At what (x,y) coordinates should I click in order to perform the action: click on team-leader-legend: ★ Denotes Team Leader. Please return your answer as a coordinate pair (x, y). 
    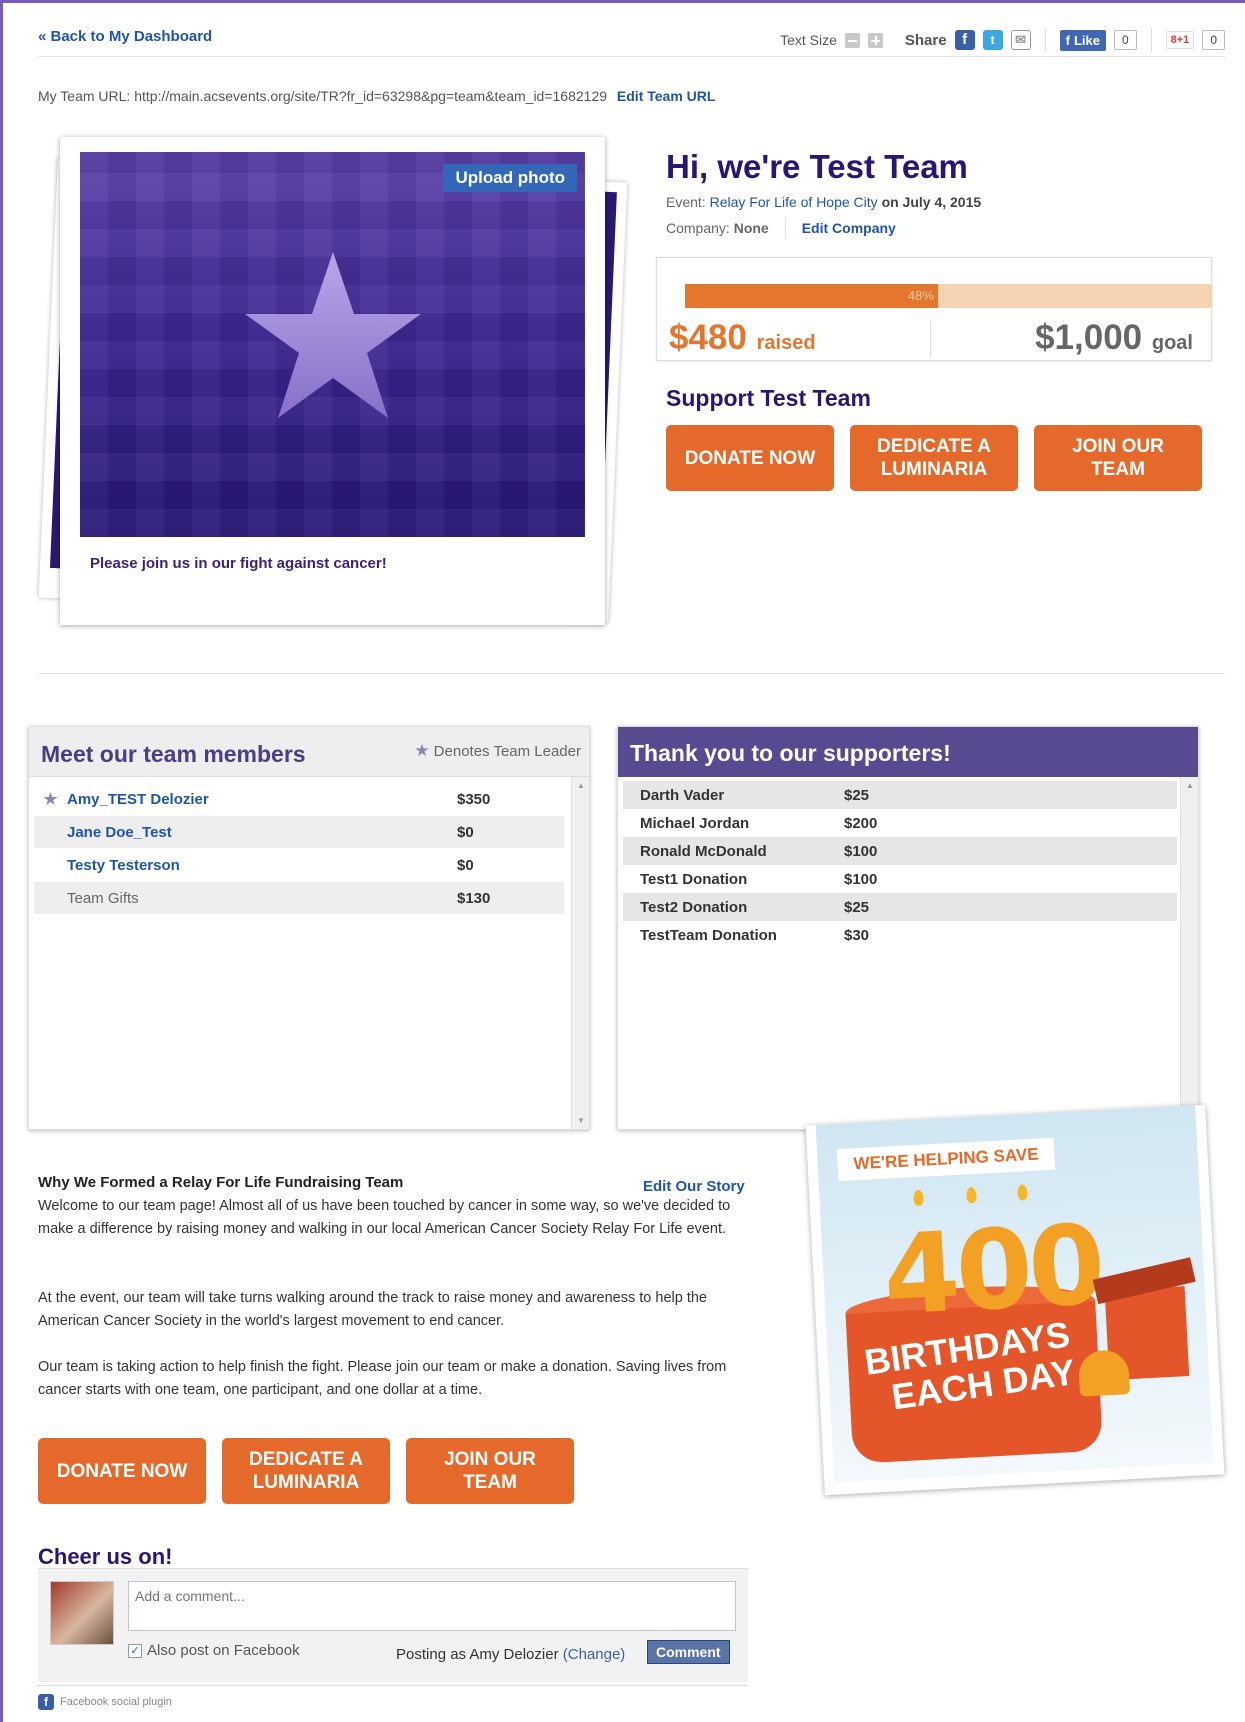
    Looking at the image, I should click on (497, 750).